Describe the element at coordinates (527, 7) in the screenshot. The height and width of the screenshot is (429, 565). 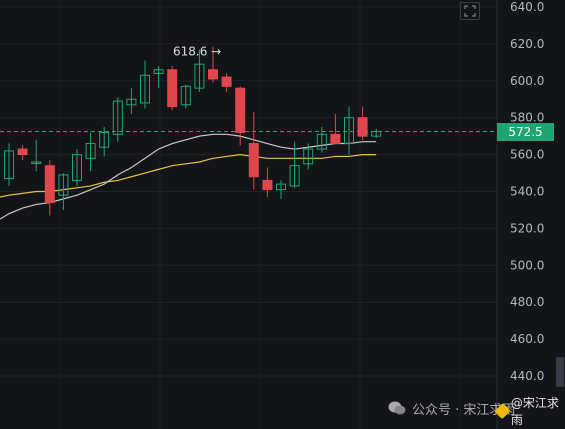
I see `y-tick-label: 640.0` at that location.